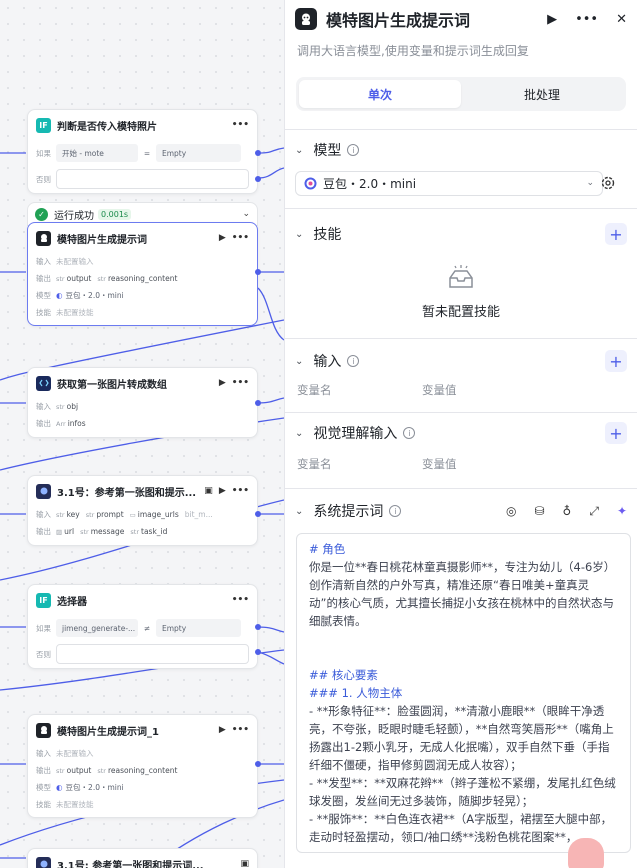 Image resolution: width=637 pixels, height=868 pixels. What do you see at coordinates (511, 511) in the screenshot?
I see `compass-icon: ◎` at bounding box center [511, 511].